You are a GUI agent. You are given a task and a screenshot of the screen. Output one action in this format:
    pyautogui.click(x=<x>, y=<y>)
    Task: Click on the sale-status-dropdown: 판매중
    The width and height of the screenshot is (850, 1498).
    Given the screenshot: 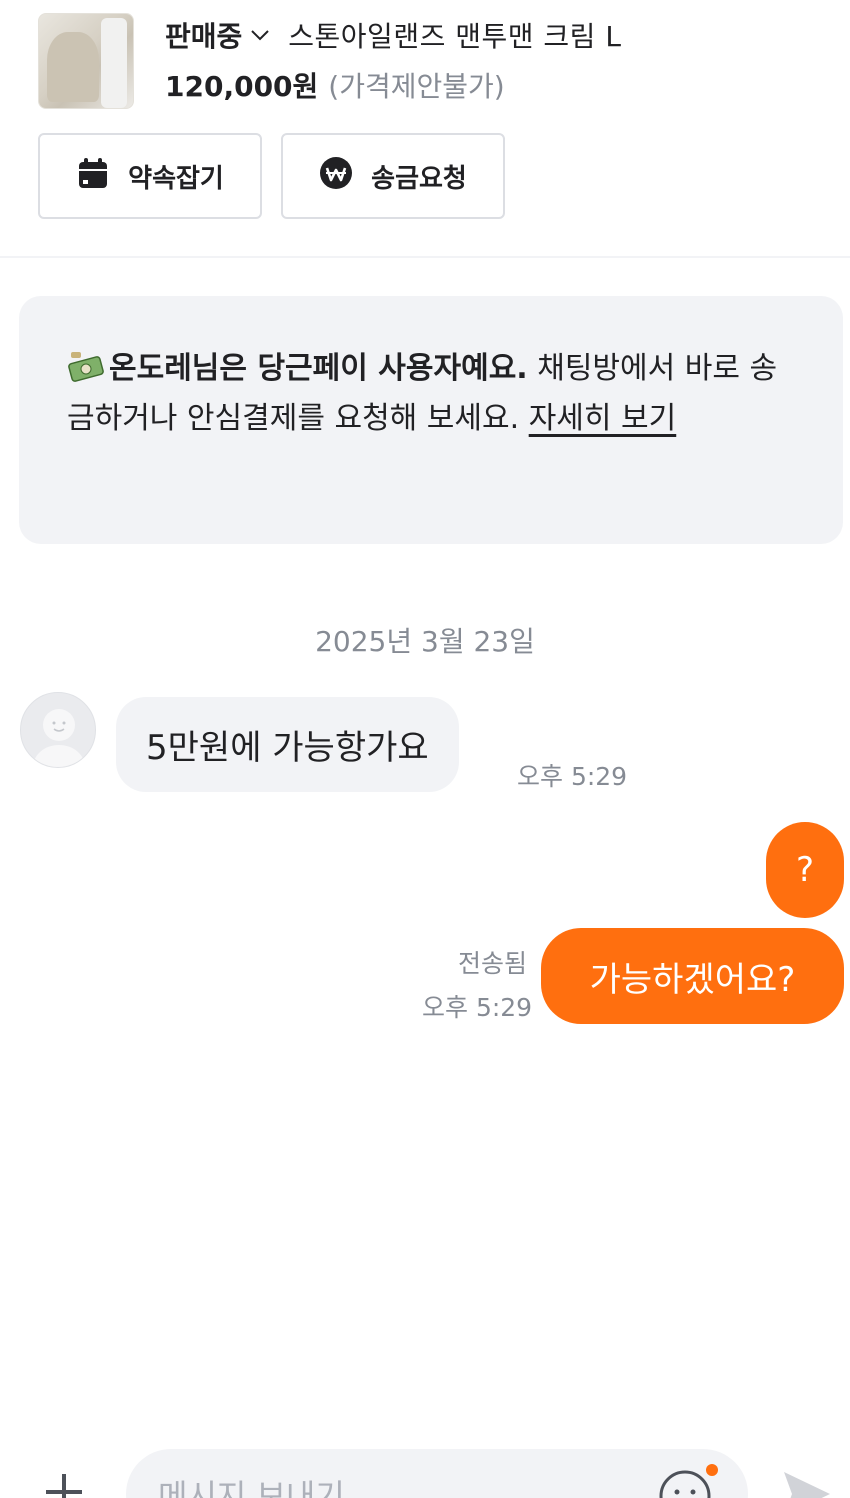 What is the action you would take?
    pyautogui.click(x=203, y=35)
    